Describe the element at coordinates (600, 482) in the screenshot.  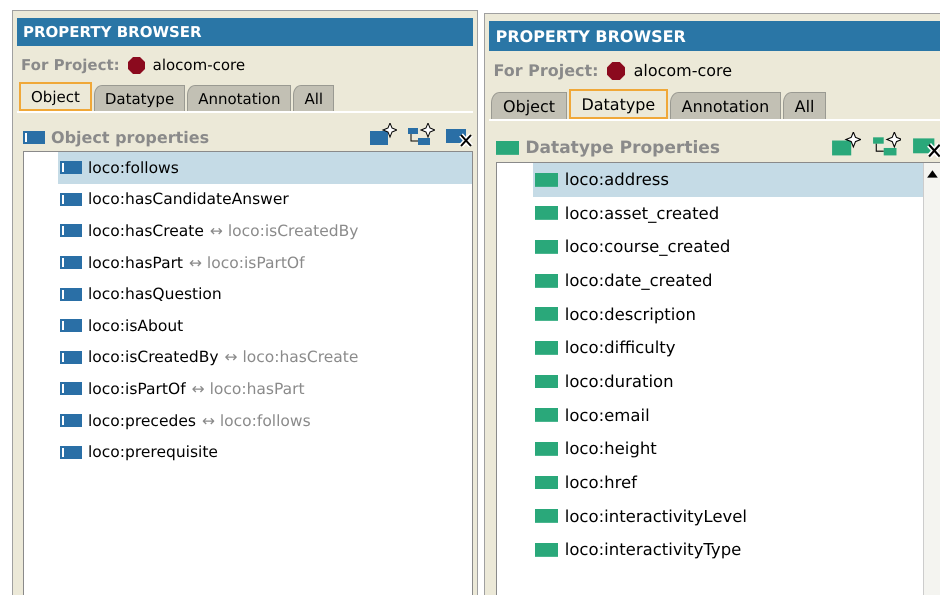
I see `property-name: loco:href` at that location.